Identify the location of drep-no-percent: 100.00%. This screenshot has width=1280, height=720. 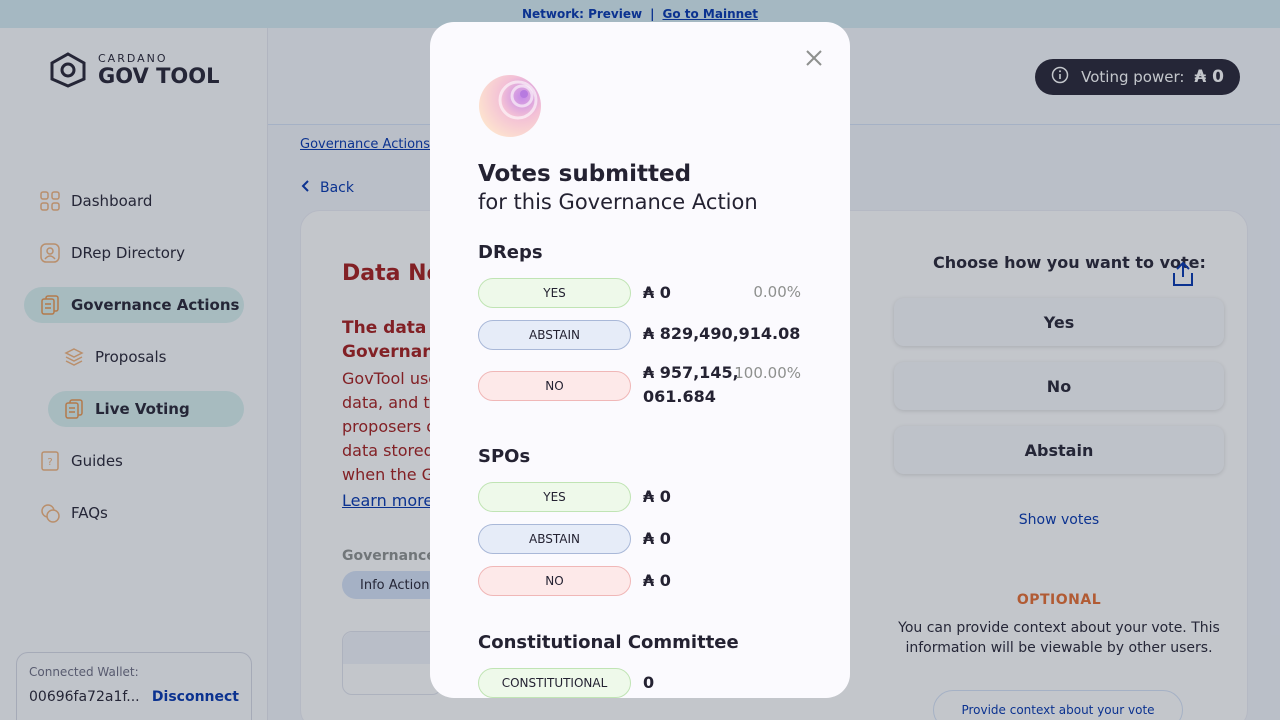
(767, 373).